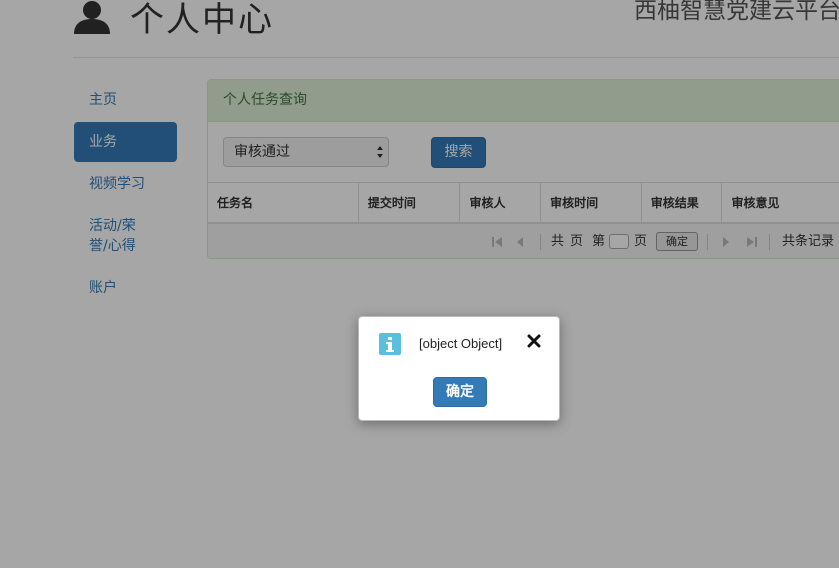 This screenshot has width=839, height=568. I want to click on alert-dialog: [object Object] 确定, so click(459, 368).